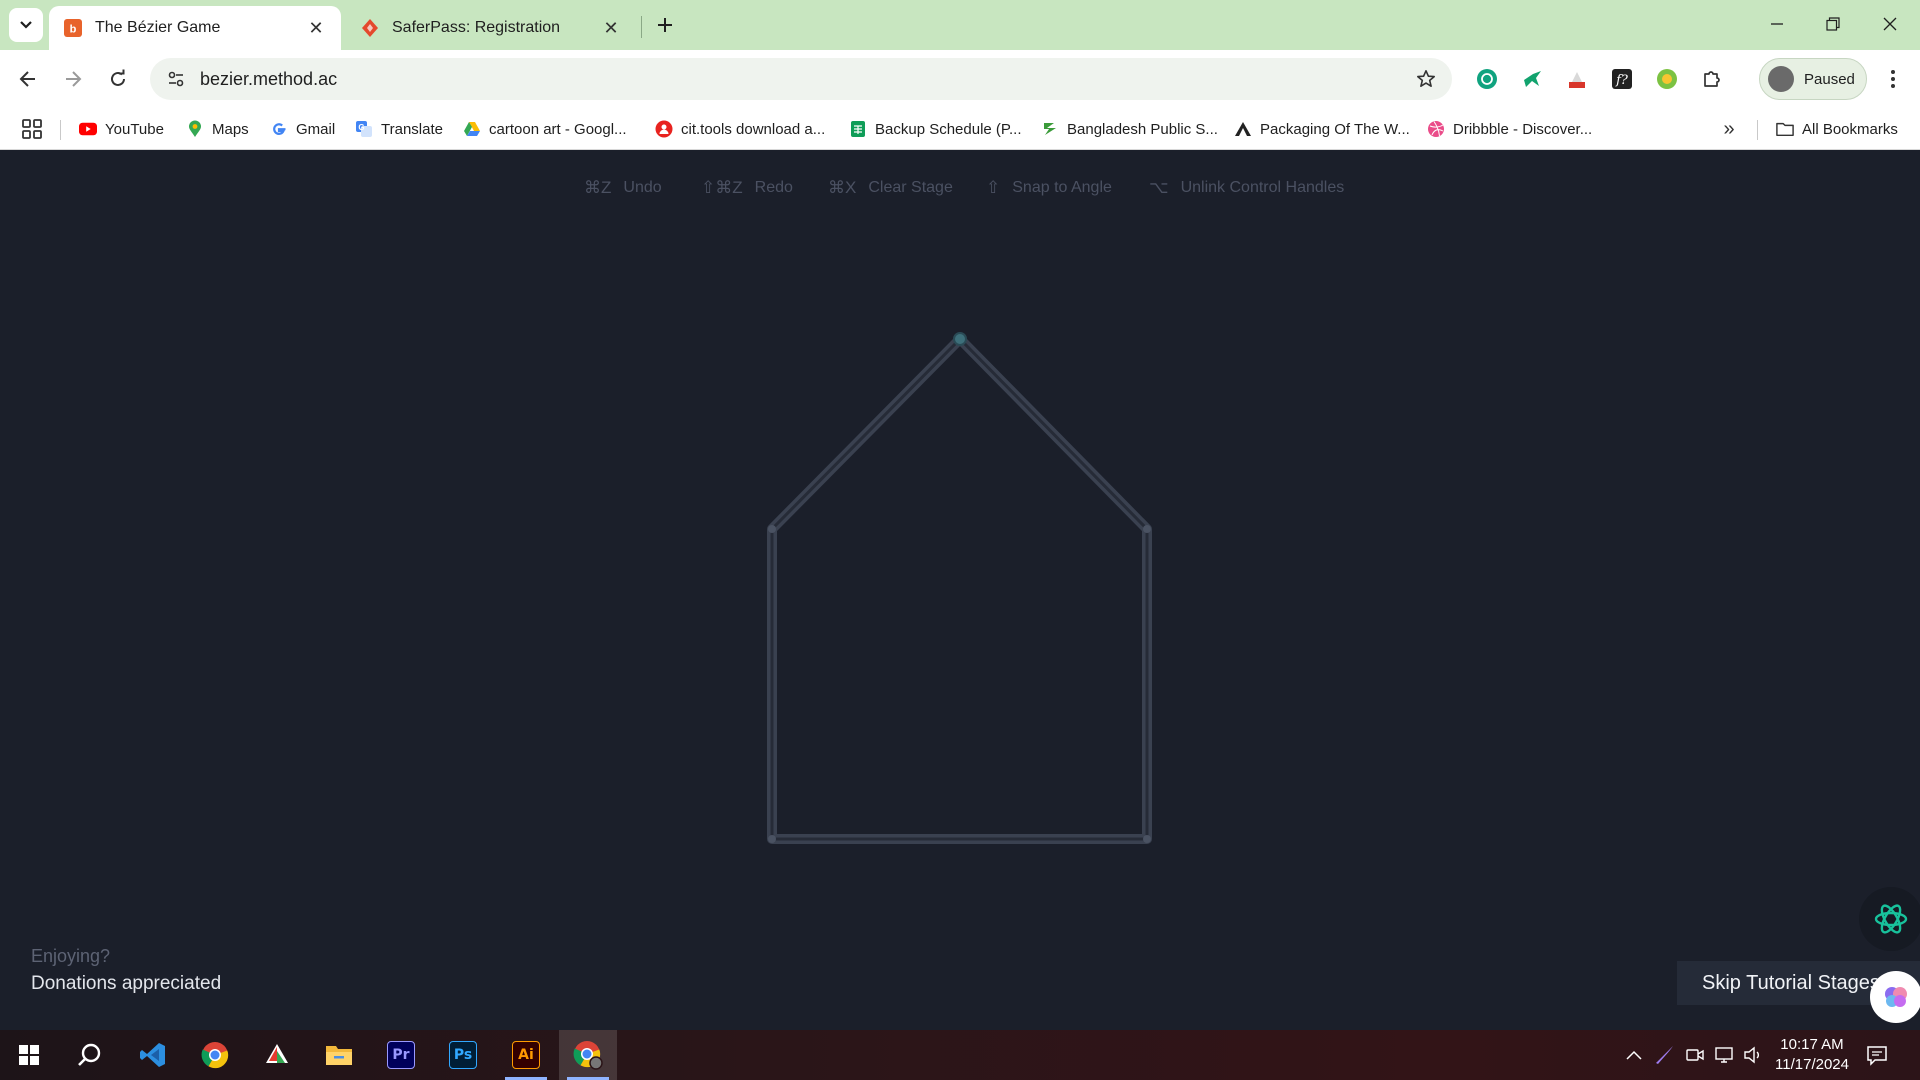  Describe the element at coordinates (1729, 129) in the screenshot. I see `bookmarks-overflow-button: »` at that location.